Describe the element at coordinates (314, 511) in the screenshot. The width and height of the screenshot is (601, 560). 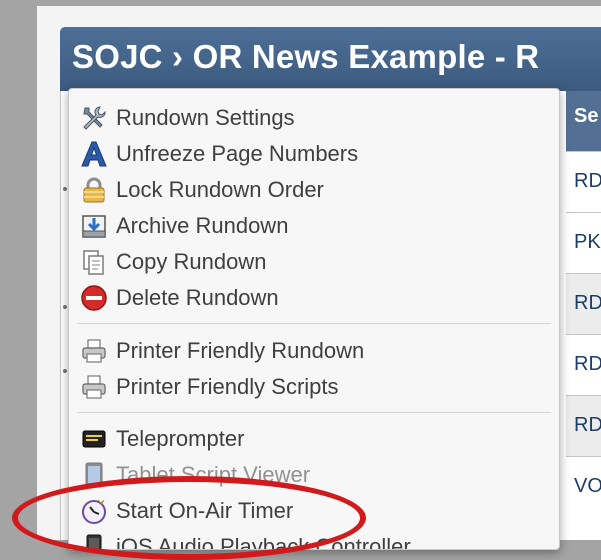
I see `menu-item-start-on-air-timer: Start On-Air Timer` at that location.